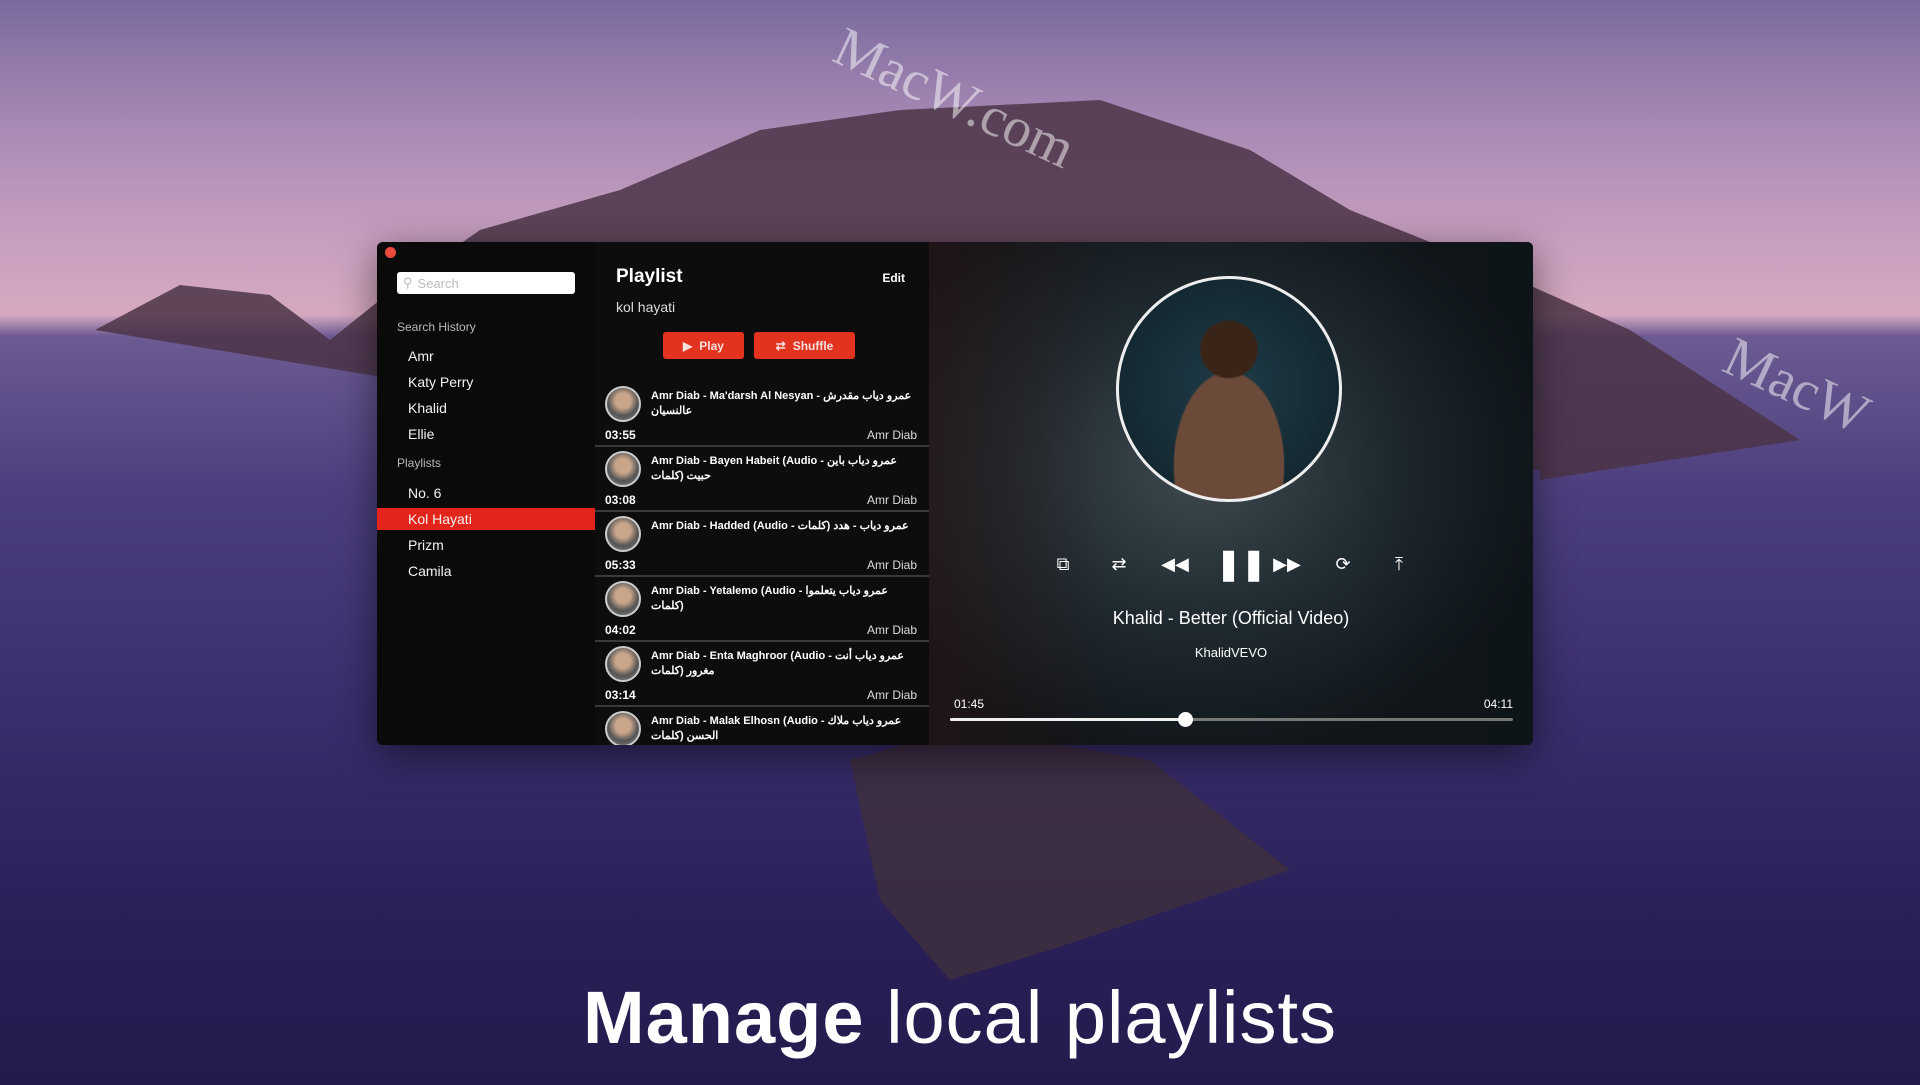  I want to click on history-item: Khalid, so click(486, 408).